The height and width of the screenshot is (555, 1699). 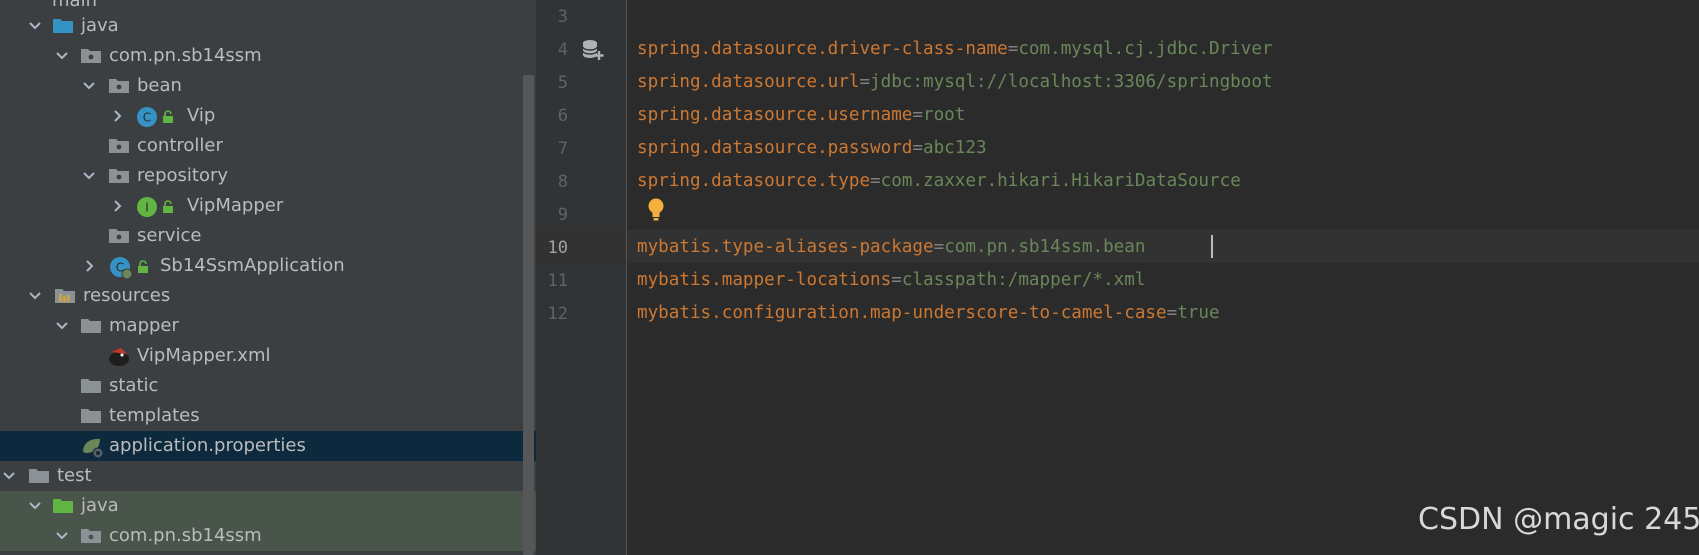 I want to click on property-key: spring.datasource.type, so click(x=754, y=181).